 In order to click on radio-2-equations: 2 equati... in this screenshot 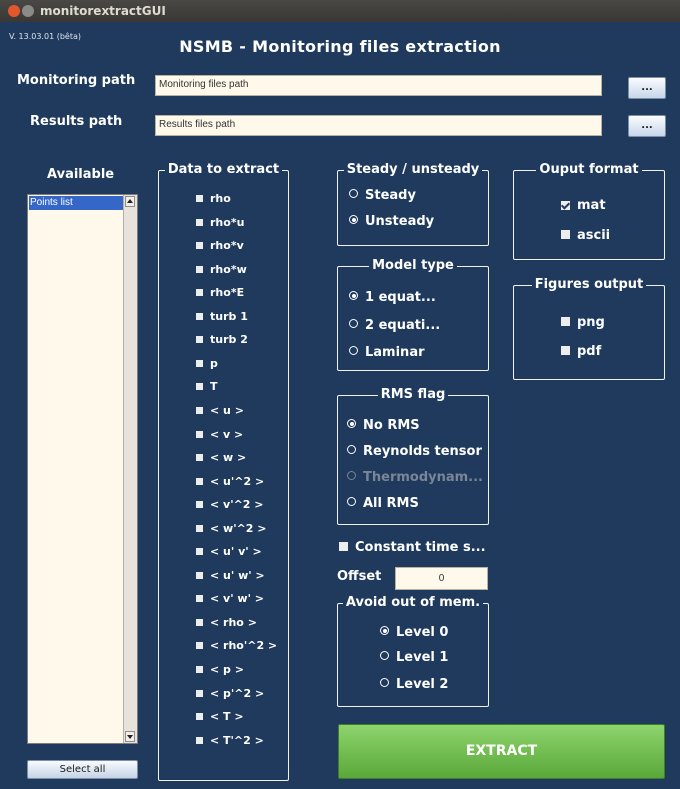, I will do `click(394, 325)`.